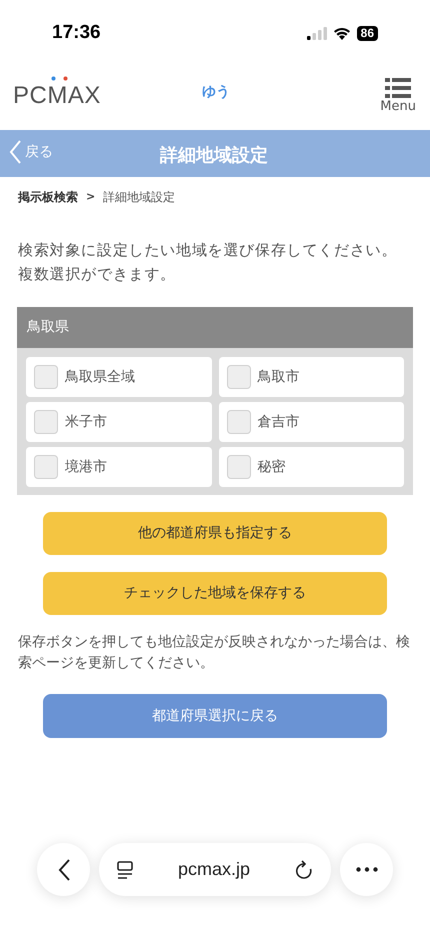  Describe the element at coordinates (341, 33) in the screenshot. I see `wifi-icon` at that location.